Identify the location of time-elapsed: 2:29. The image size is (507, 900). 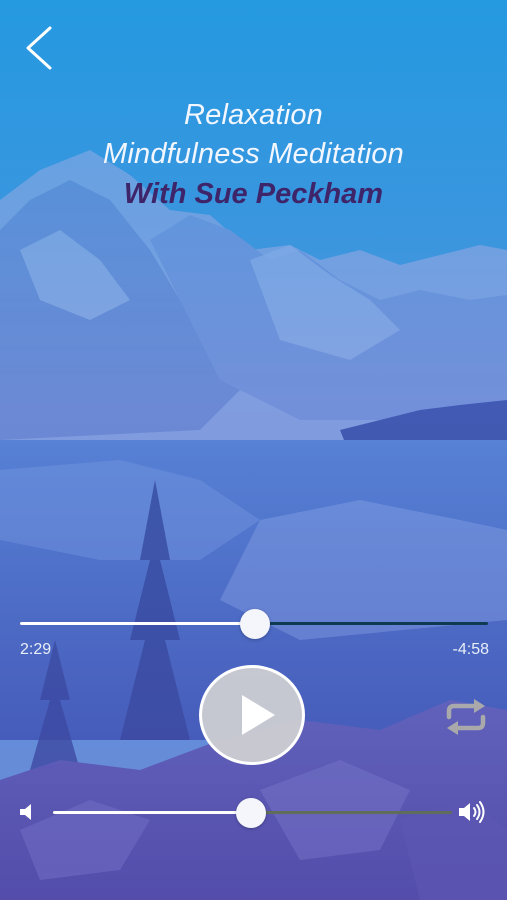
(36, 649).